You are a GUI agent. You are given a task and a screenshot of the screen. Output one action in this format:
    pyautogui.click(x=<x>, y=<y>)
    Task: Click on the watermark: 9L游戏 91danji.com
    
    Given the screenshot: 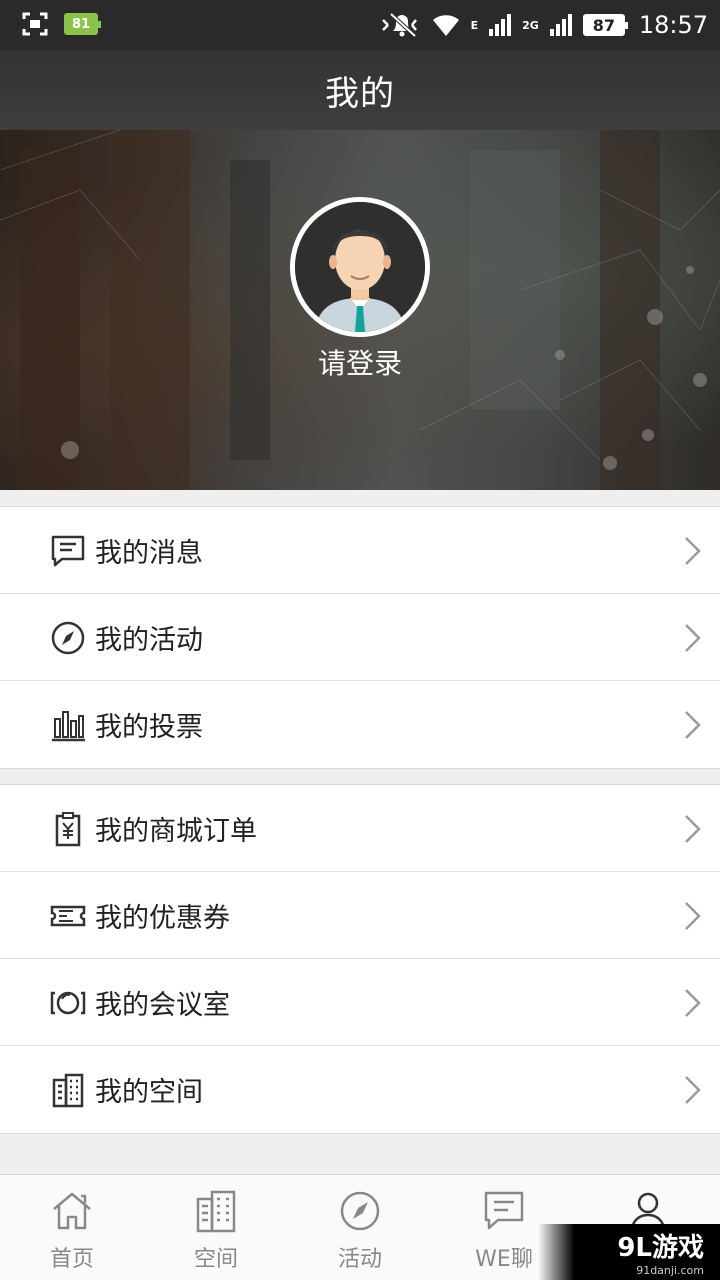 What is the action you would take?
    pyautogui.click(x=629, y=1252)
    